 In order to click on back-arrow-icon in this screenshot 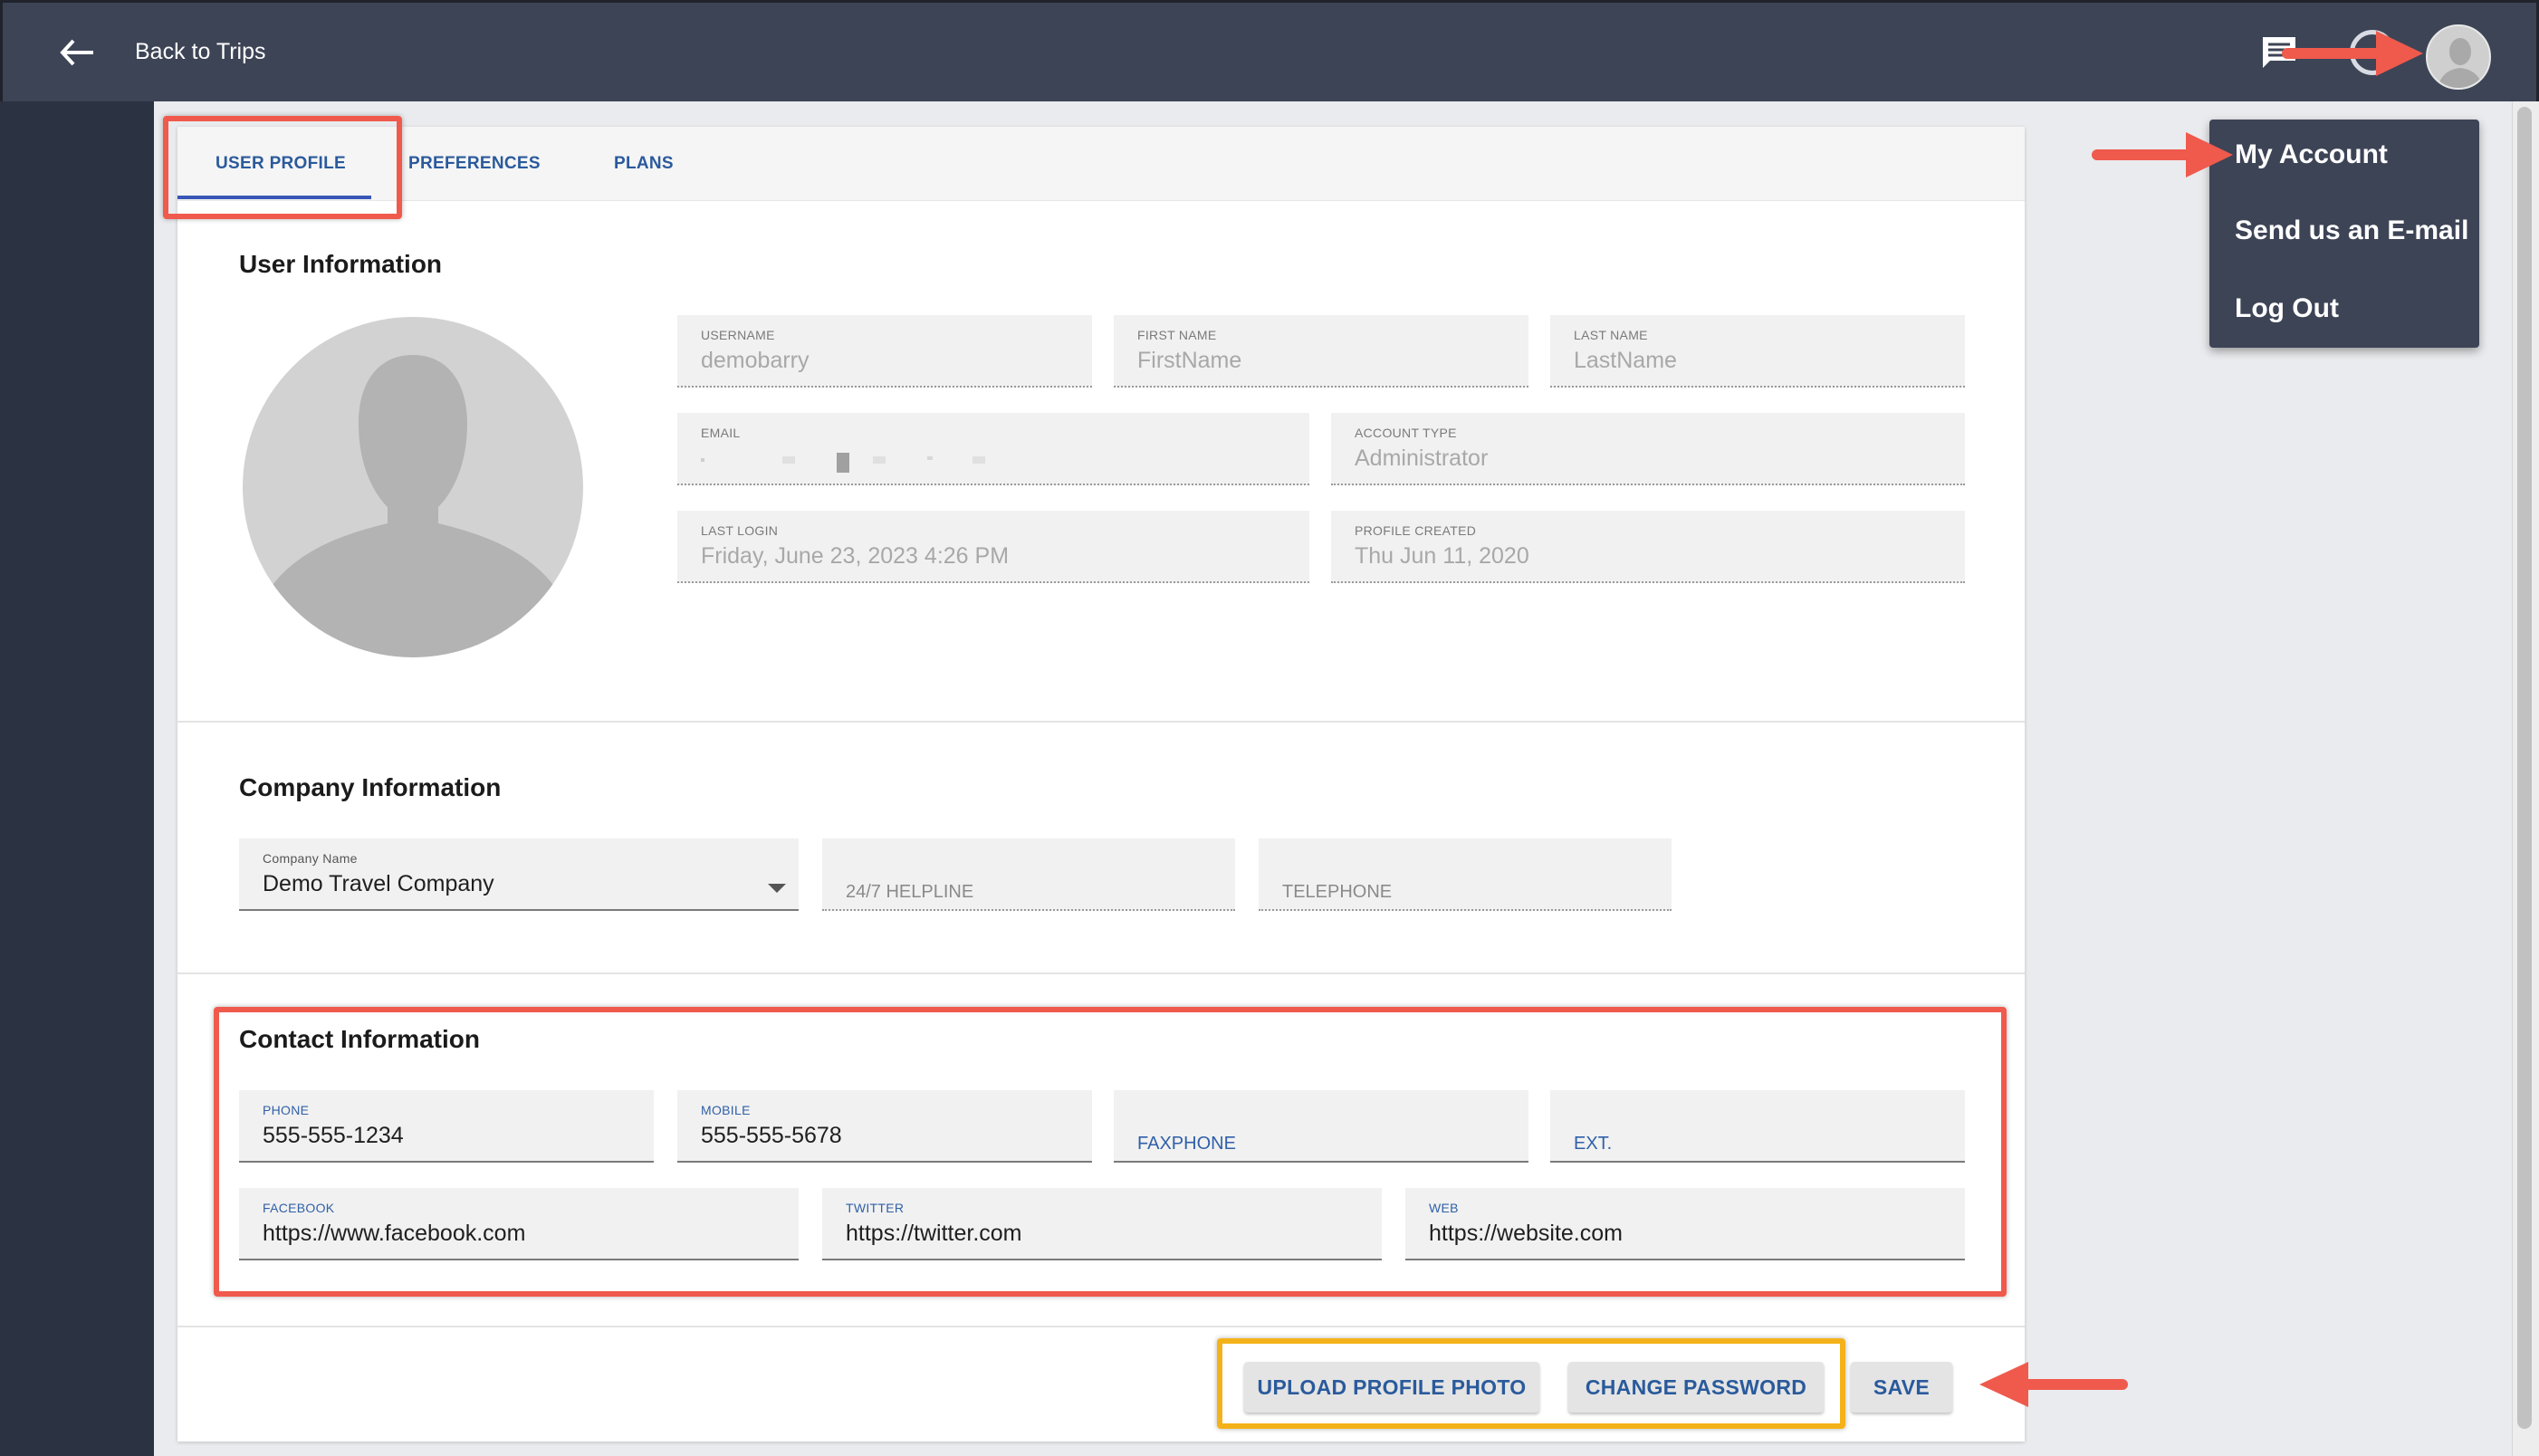, I will do `click(78, 52)`.